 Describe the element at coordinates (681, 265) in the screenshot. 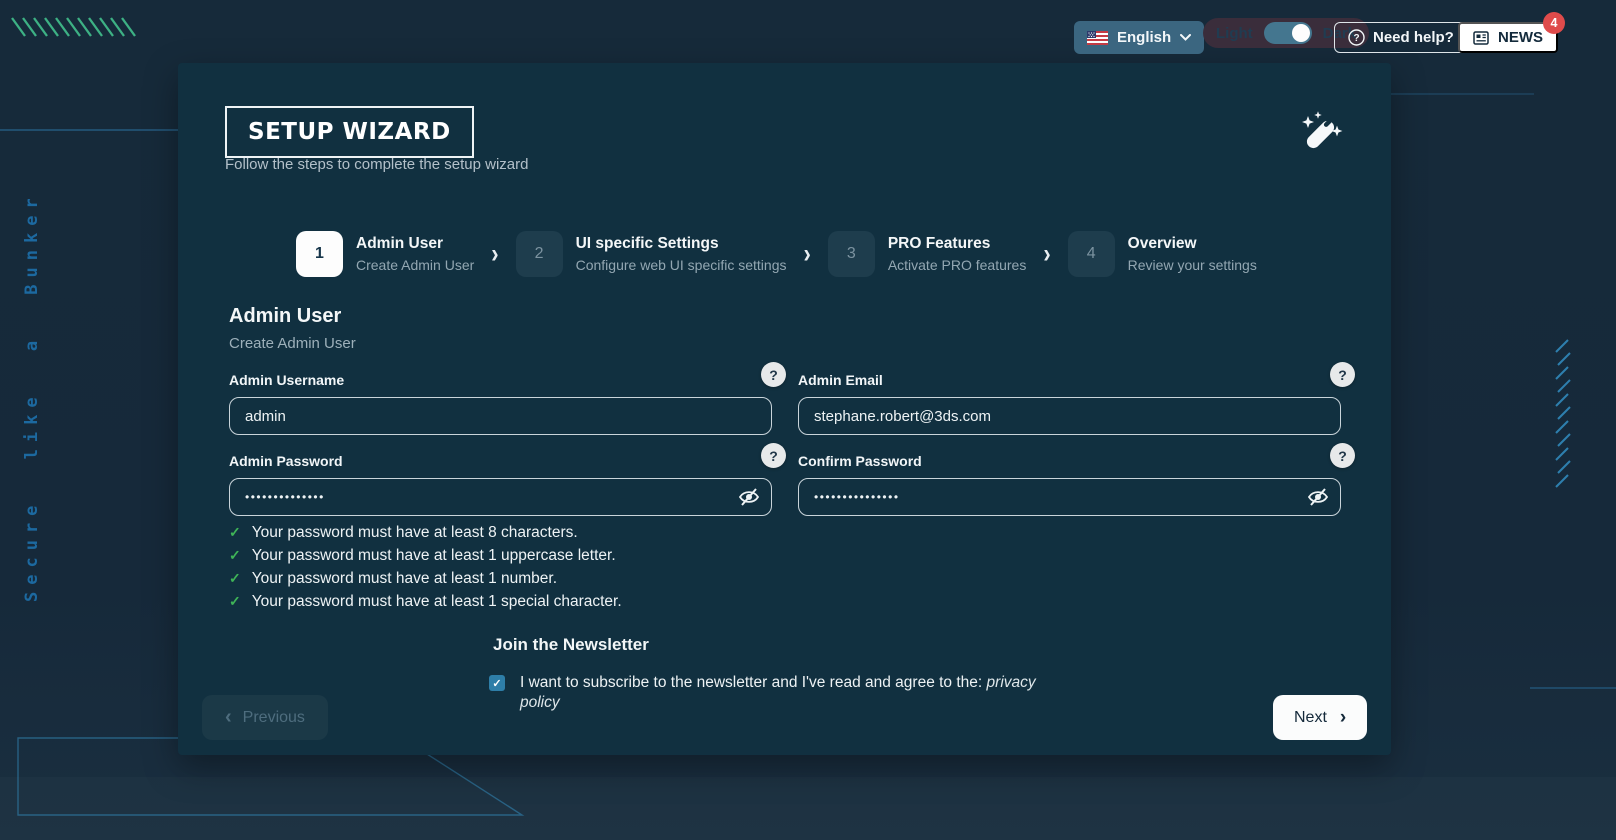

I see `step-subtitle: Configure web UI specific settings` at that location.